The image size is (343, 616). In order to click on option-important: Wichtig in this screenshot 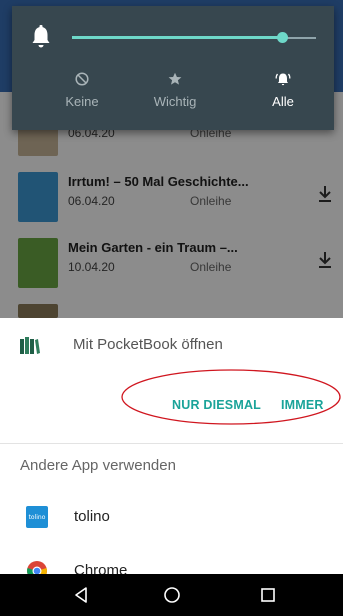, I will do `click(175, 89)`.